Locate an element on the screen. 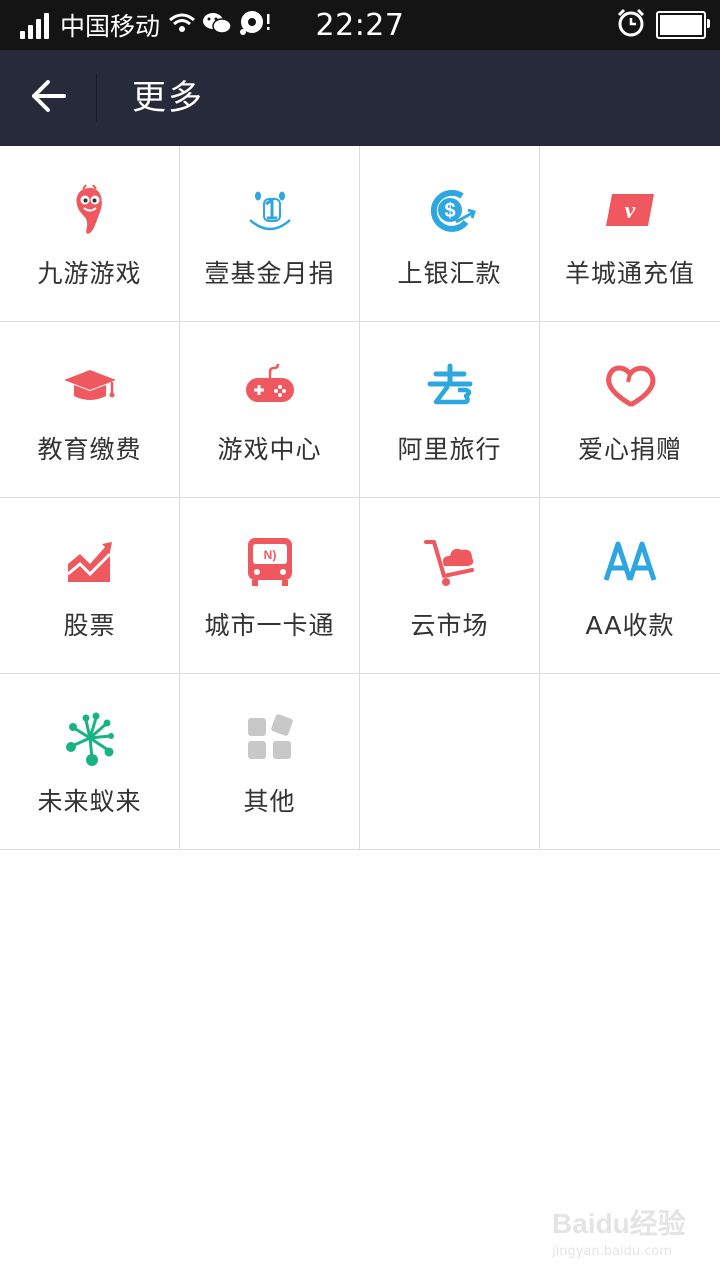 The width and height of the screenshot is (720, 1280). grid-item-label: 九游游戏 is located at coordinates (89, 273).